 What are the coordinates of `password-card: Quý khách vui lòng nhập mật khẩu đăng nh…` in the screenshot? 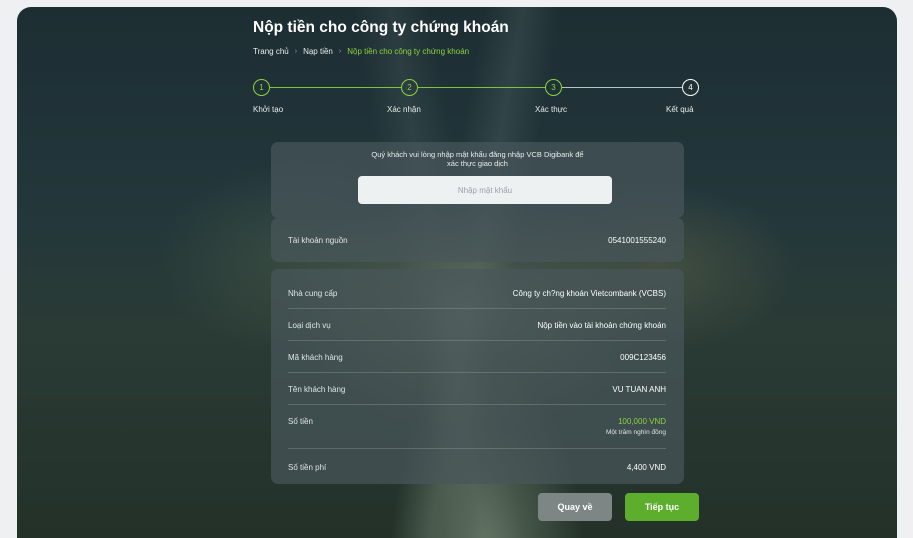 It's located at (477, 180).